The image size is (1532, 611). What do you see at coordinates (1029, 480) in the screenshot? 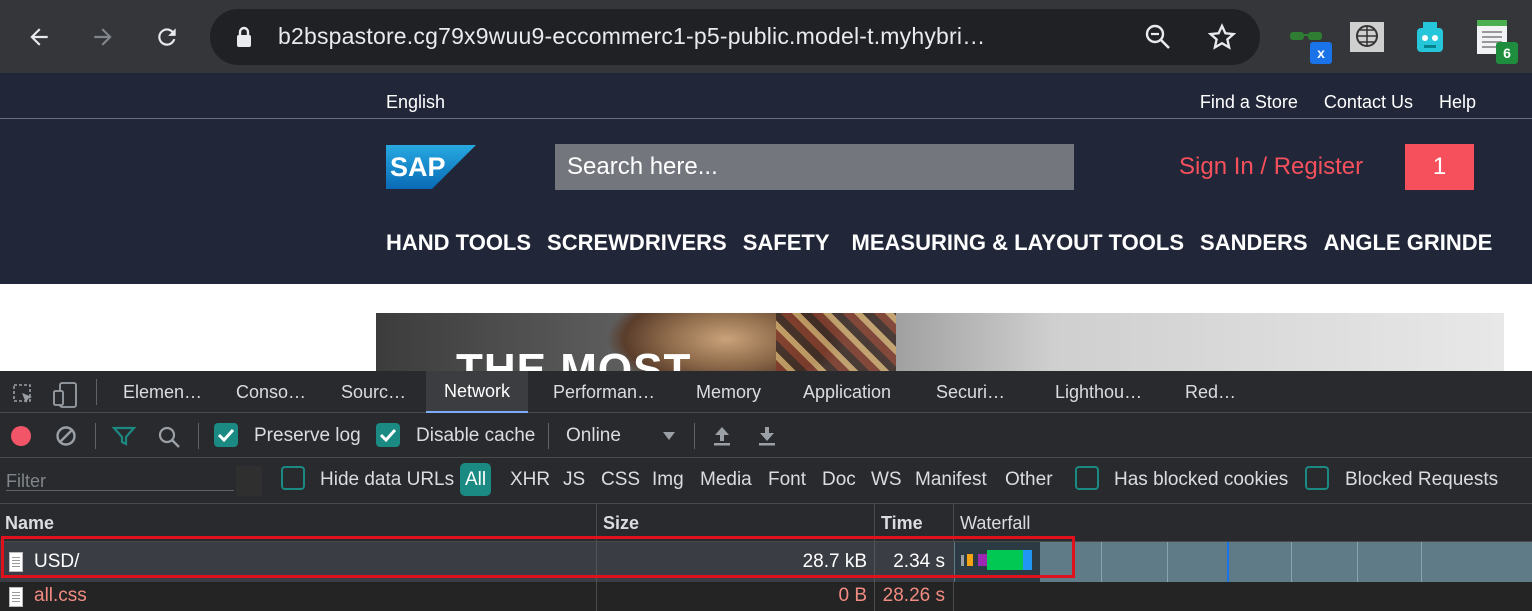
I see `filter-type-other: Other` at bounding box center [1029, 480].